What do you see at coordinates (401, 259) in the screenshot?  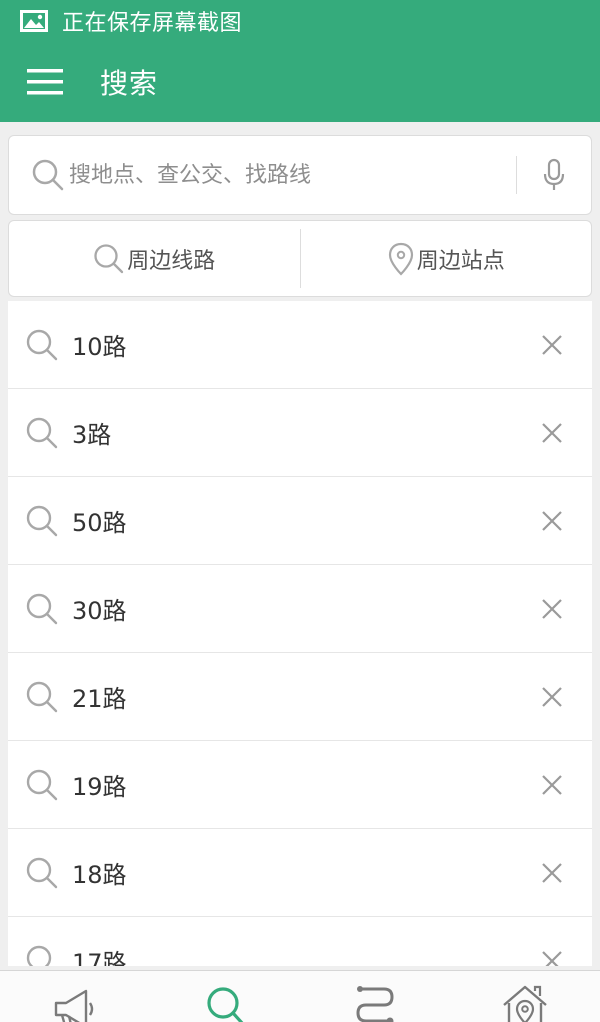 I see `location-pin-icon` at bounding box center [401, 259].